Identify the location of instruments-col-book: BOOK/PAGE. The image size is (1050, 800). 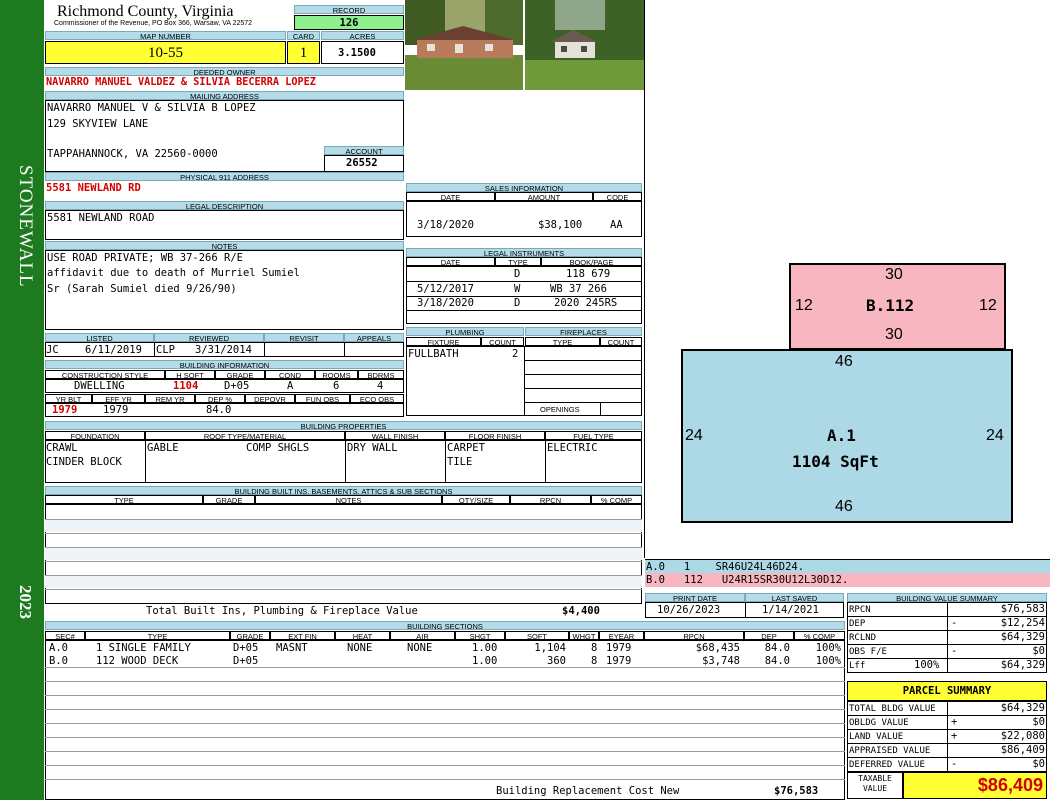
(591, 261).